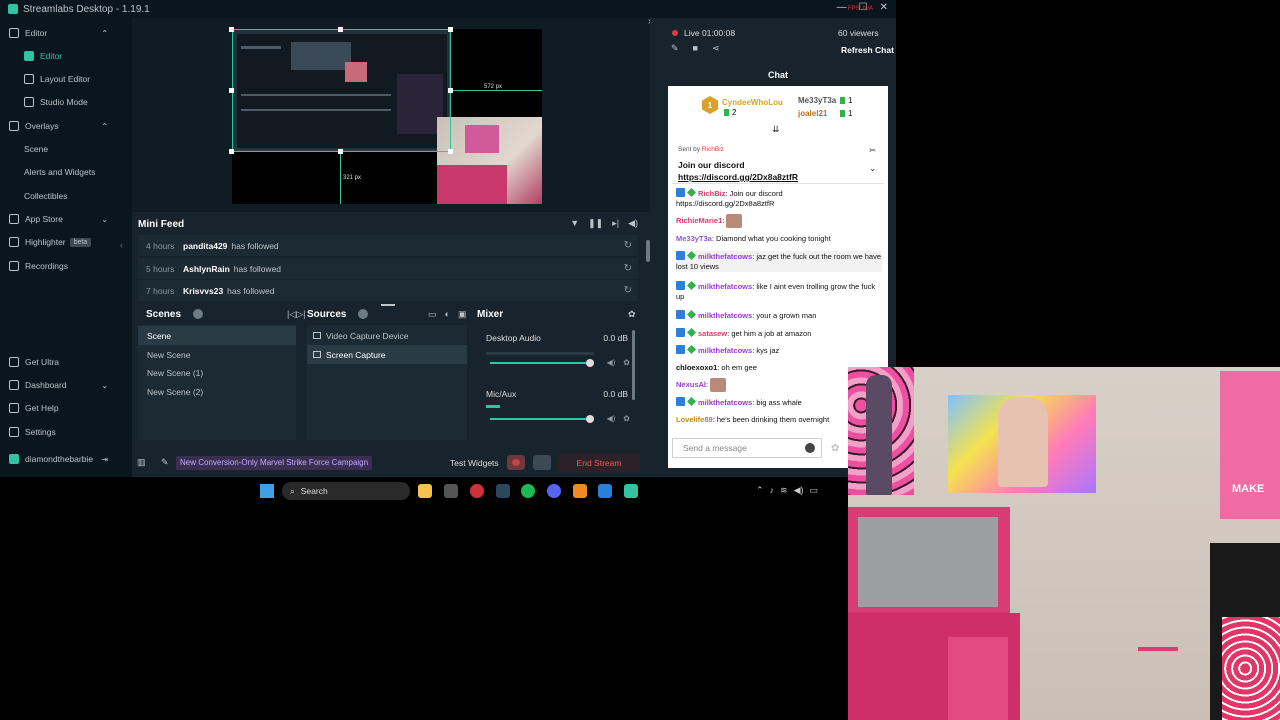  I want to click on chat-username: RichieMarie1, so click(699, 220).